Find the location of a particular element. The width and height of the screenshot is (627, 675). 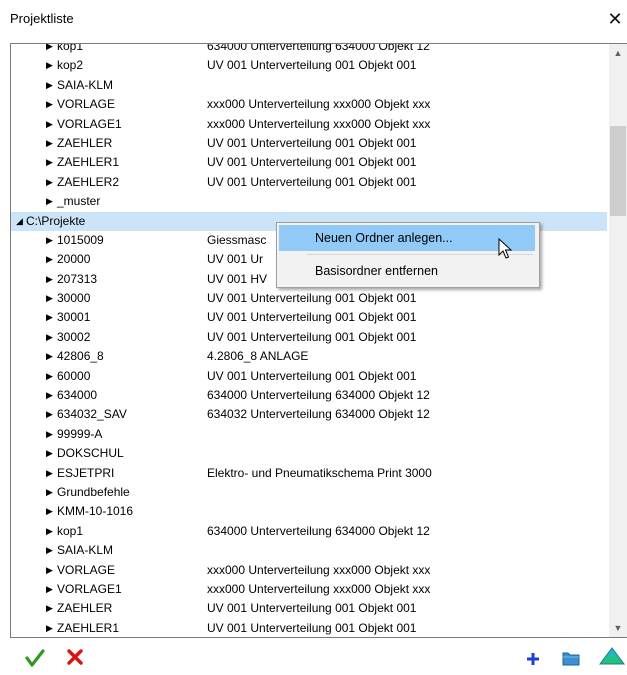

tree-row-name: 30002 is located at coordinates (74, 336).